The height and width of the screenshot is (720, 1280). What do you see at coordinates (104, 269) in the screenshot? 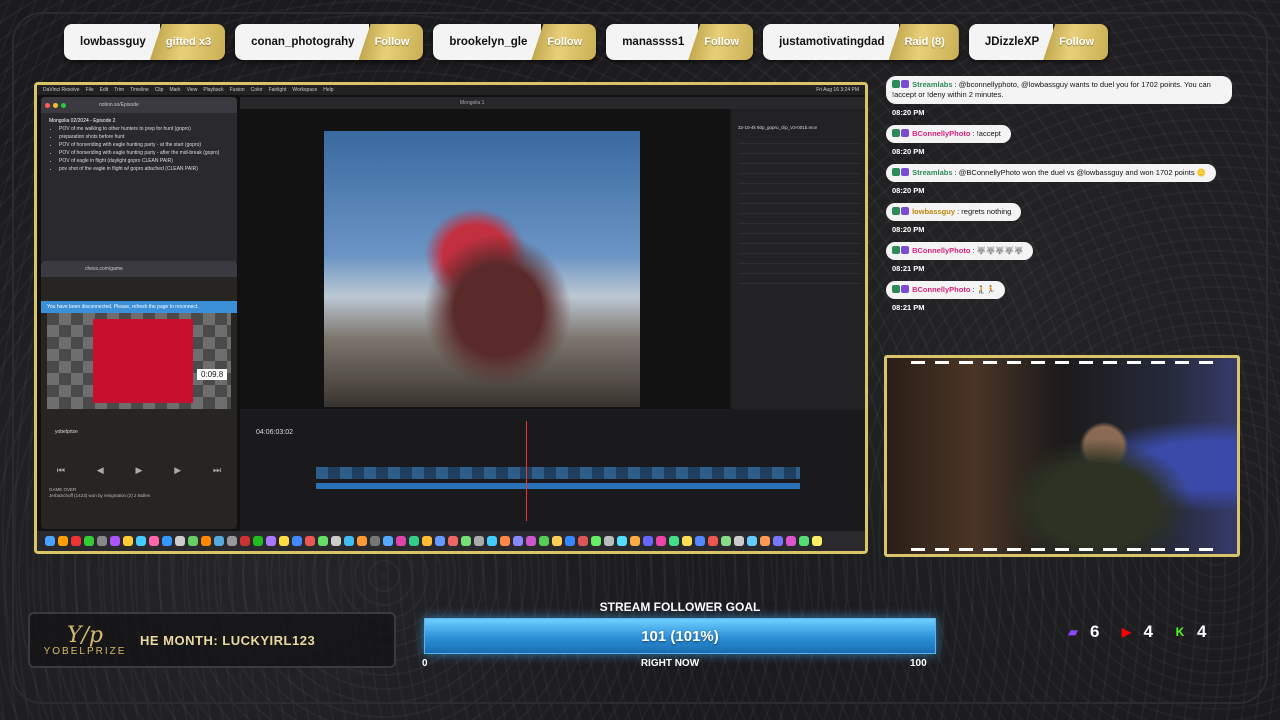
I see `chess-url: chess.com/game` at bounding box center [104, 269].